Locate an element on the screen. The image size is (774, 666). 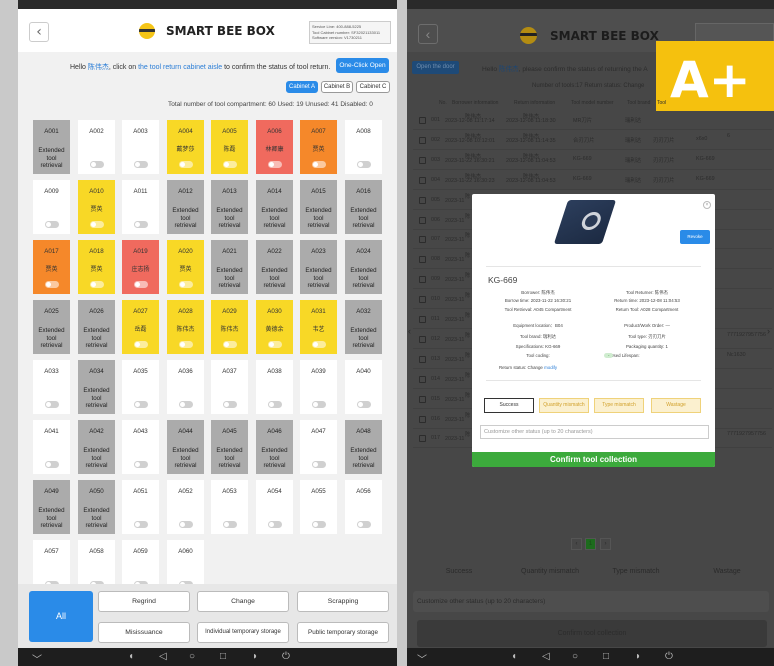
compartment-cell: A050 Extended tool retrieval is located at coordinates (96, 507).